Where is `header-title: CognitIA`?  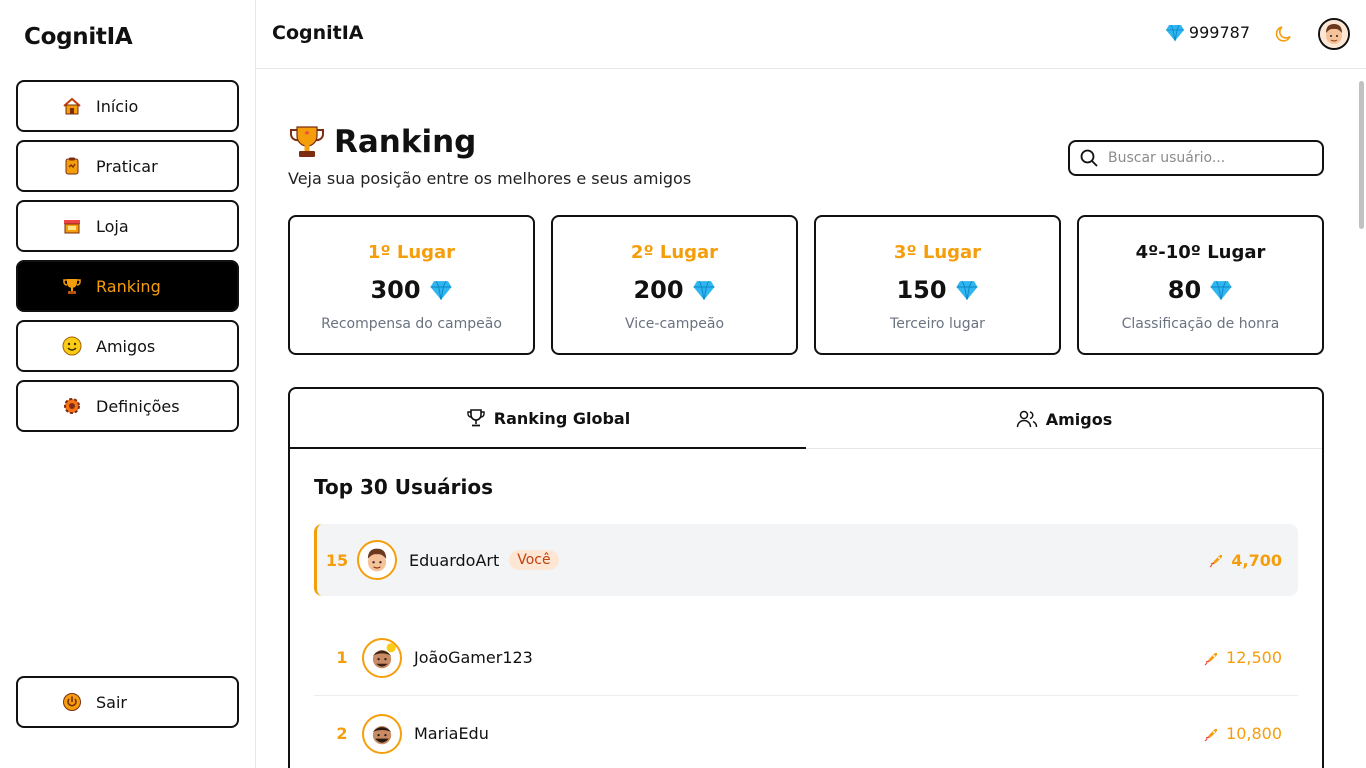
header-title: CognitIA is located at coordinates (318, 33).